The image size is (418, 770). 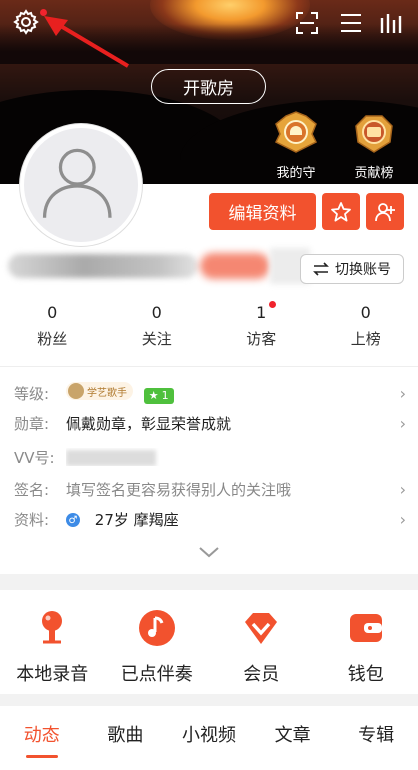 What do you see at coordinates (157, 327) in the screenshot?
I see `stat-following: 0 关注` at bounding box center [157, 327].